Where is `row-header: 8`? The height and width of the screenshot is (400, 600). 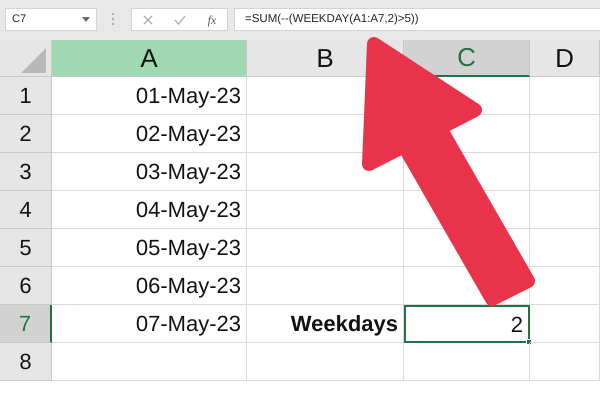 row-header: 8 is located at coordinates (26, 362).